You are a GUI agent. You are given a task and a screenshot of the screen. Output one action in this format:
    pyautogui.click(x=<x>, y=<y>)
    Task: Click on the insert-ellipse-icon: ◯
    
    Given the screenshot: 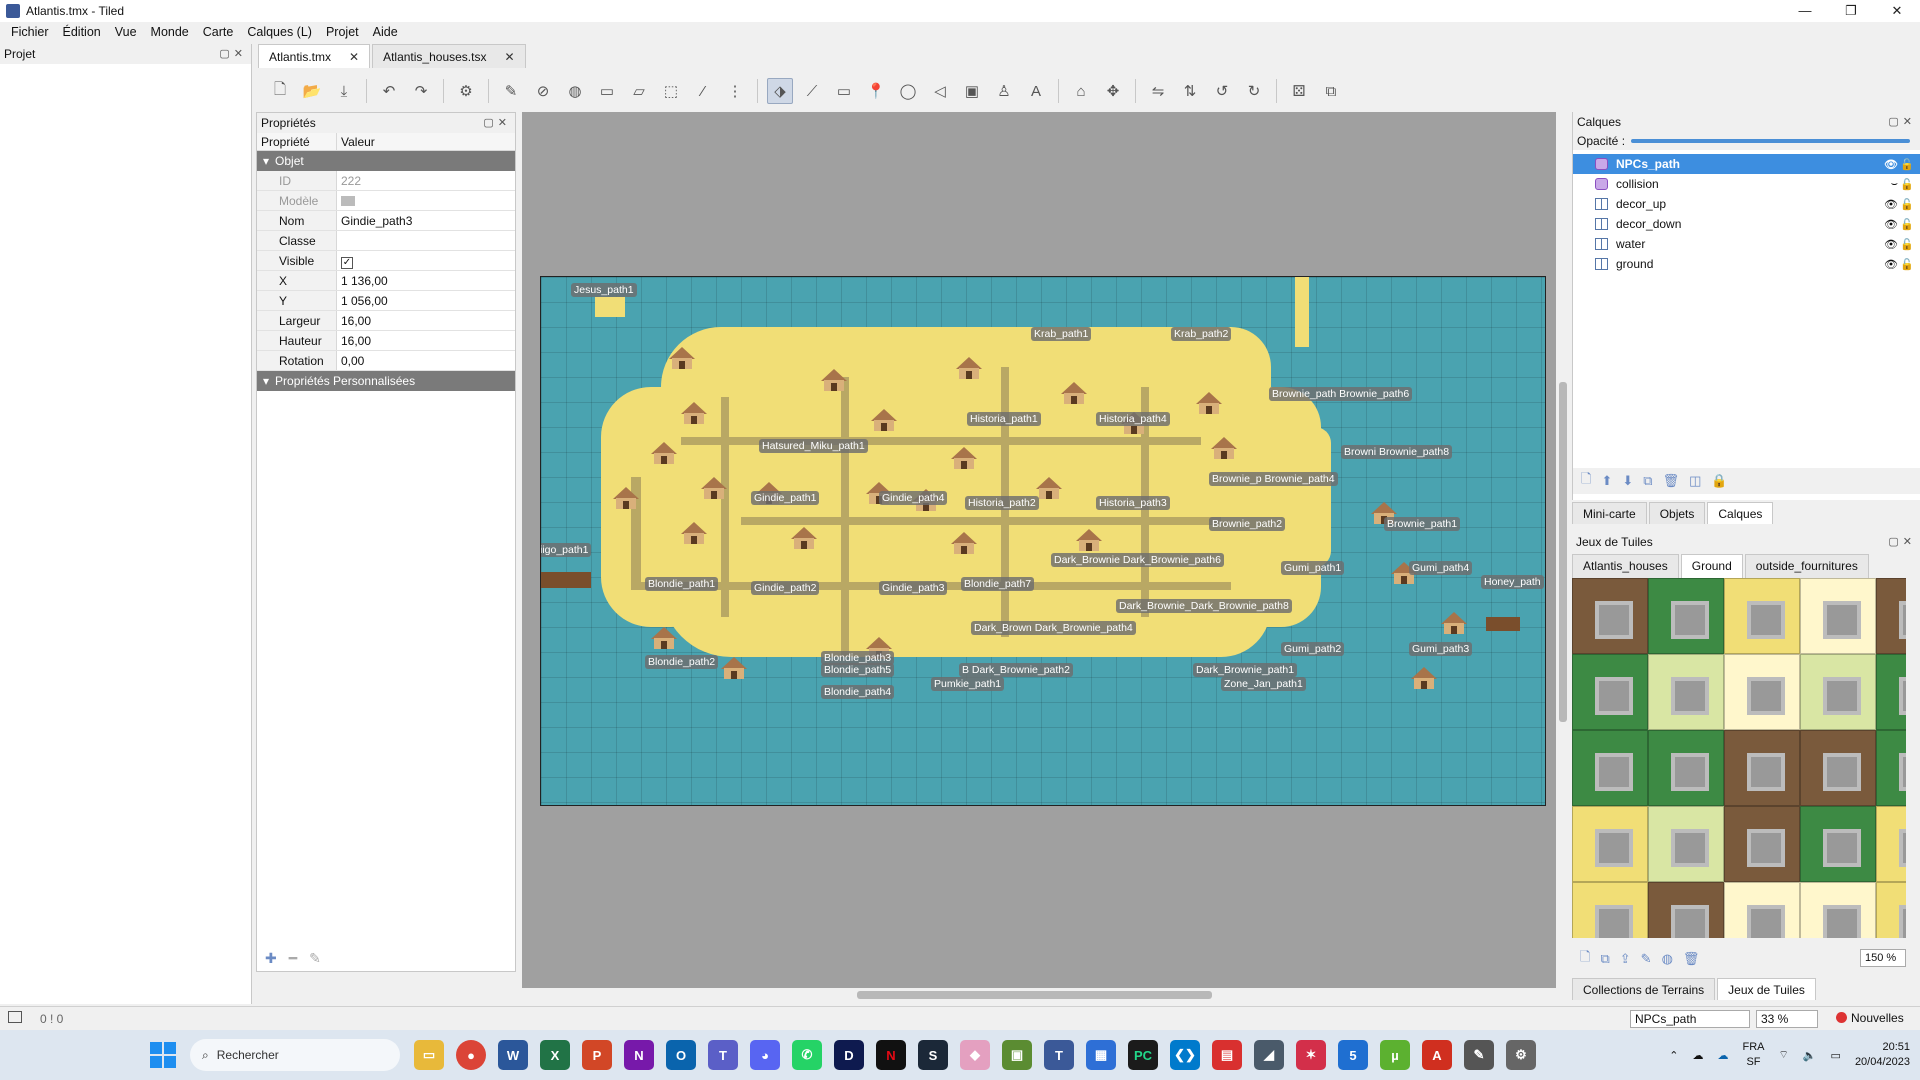 What is the action you would take?
    pyautogui.click(x=908, y=91)
    